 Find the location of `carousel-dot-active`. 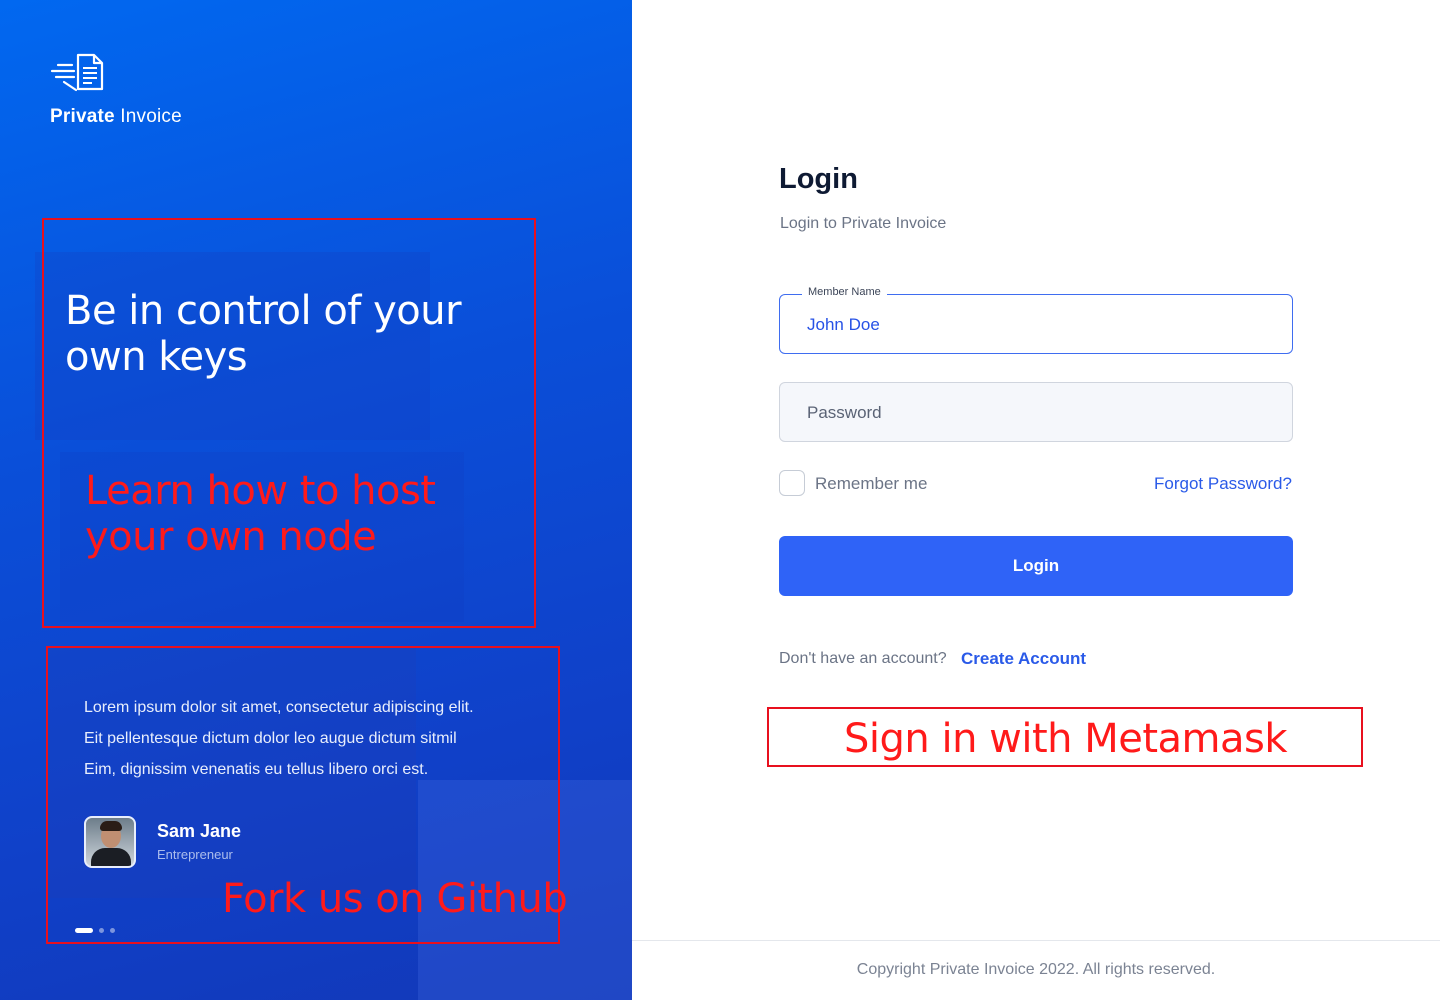

carousel-dot-active is located at coordinates (84, 930).